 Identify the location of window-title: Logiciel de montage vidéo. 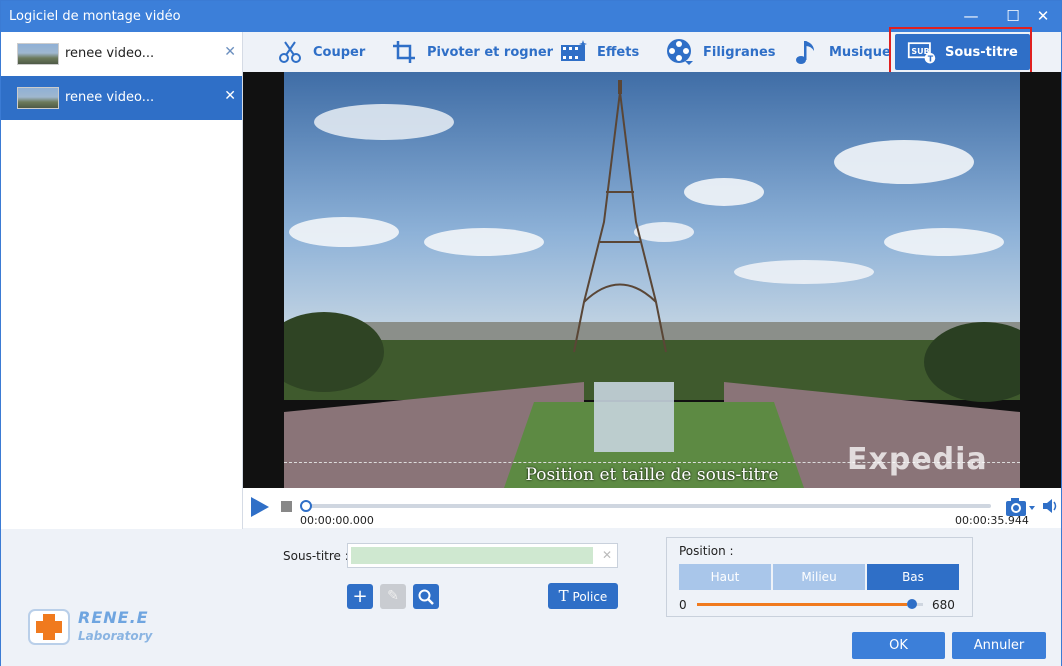
(95, 16).